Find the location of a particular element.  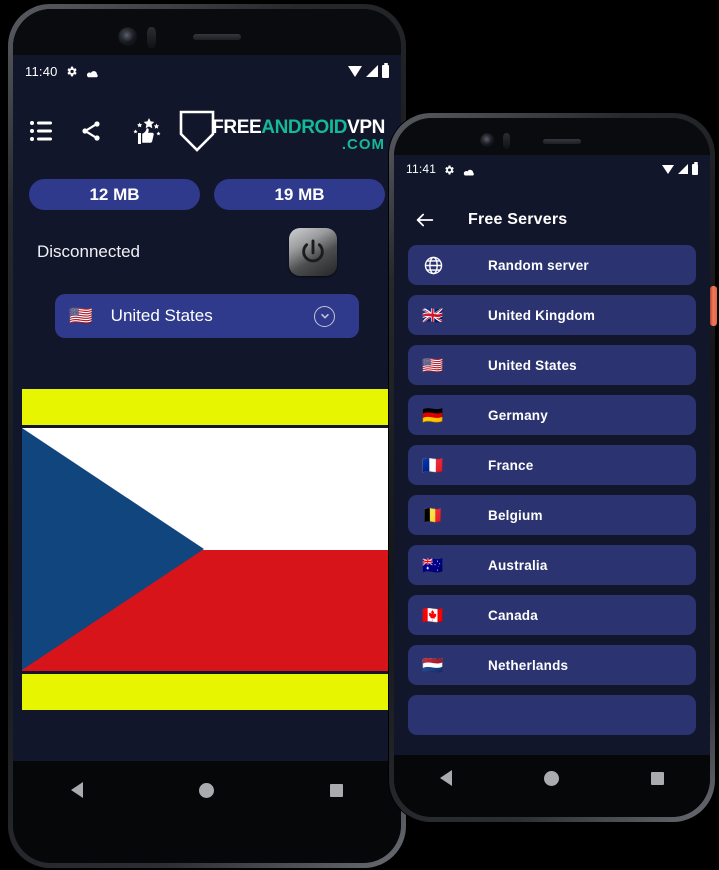

phone-1-status-bar: 11:40 is located at coordinates (207, 71).